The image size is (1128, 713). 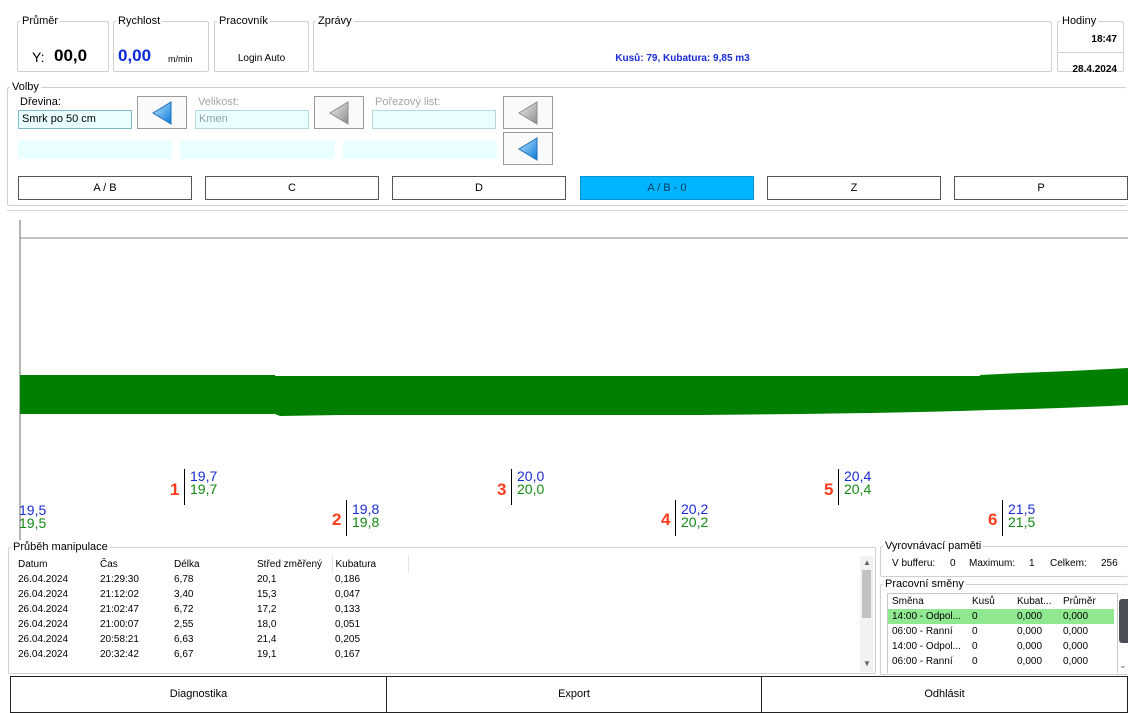 What do you see at coordinates (211, 624) in the screenshot?
I see `table-row: 26.04.2024 21:00:07 2,55 18,0 0,051` at bounding box center [211, 624].